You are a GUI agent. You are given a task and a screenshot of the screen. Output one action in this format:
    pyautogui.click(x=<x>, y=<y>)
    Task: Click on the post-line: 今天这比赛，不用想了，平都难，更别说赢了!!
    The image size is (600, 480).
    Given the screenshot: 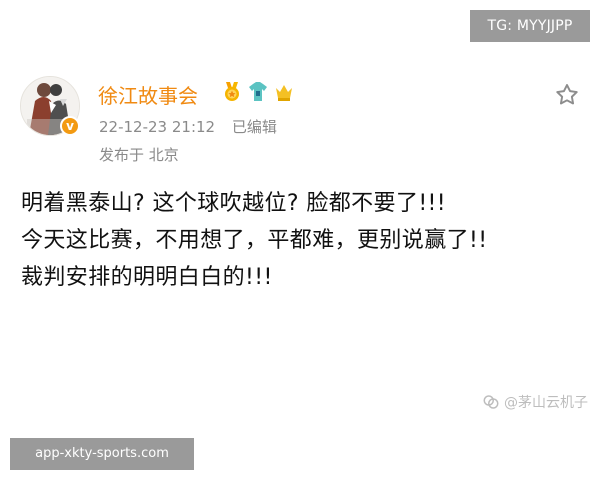 What is the action you would take?
    pyautogui.click(x=254, y=240)
    